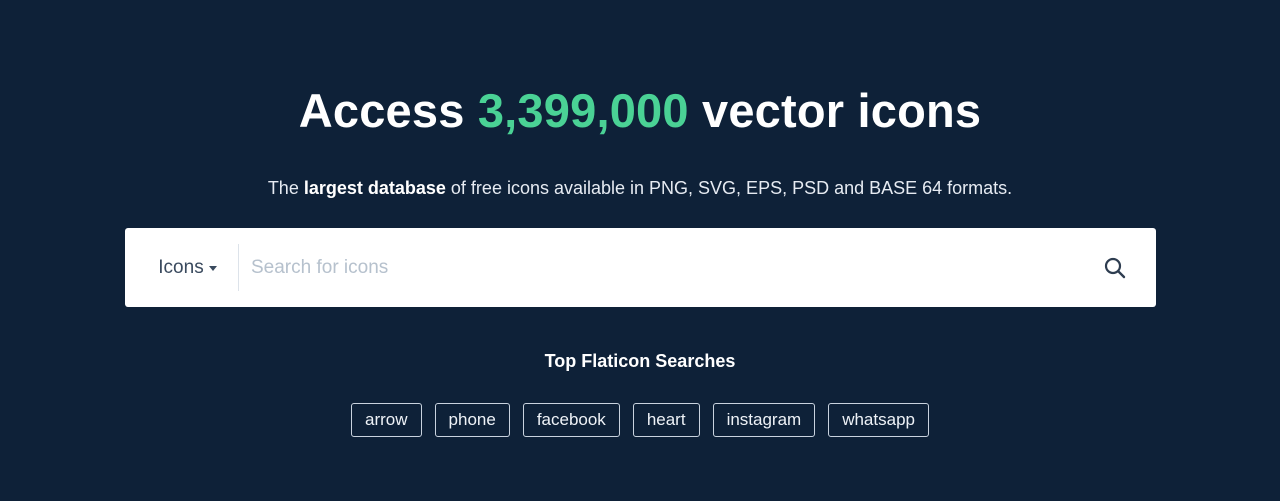 The width and height of the screenshot is (1280, 501). Describe the element at coordinates (285, 188) in the screenshot. I see `subtitle-start: The` at that location.